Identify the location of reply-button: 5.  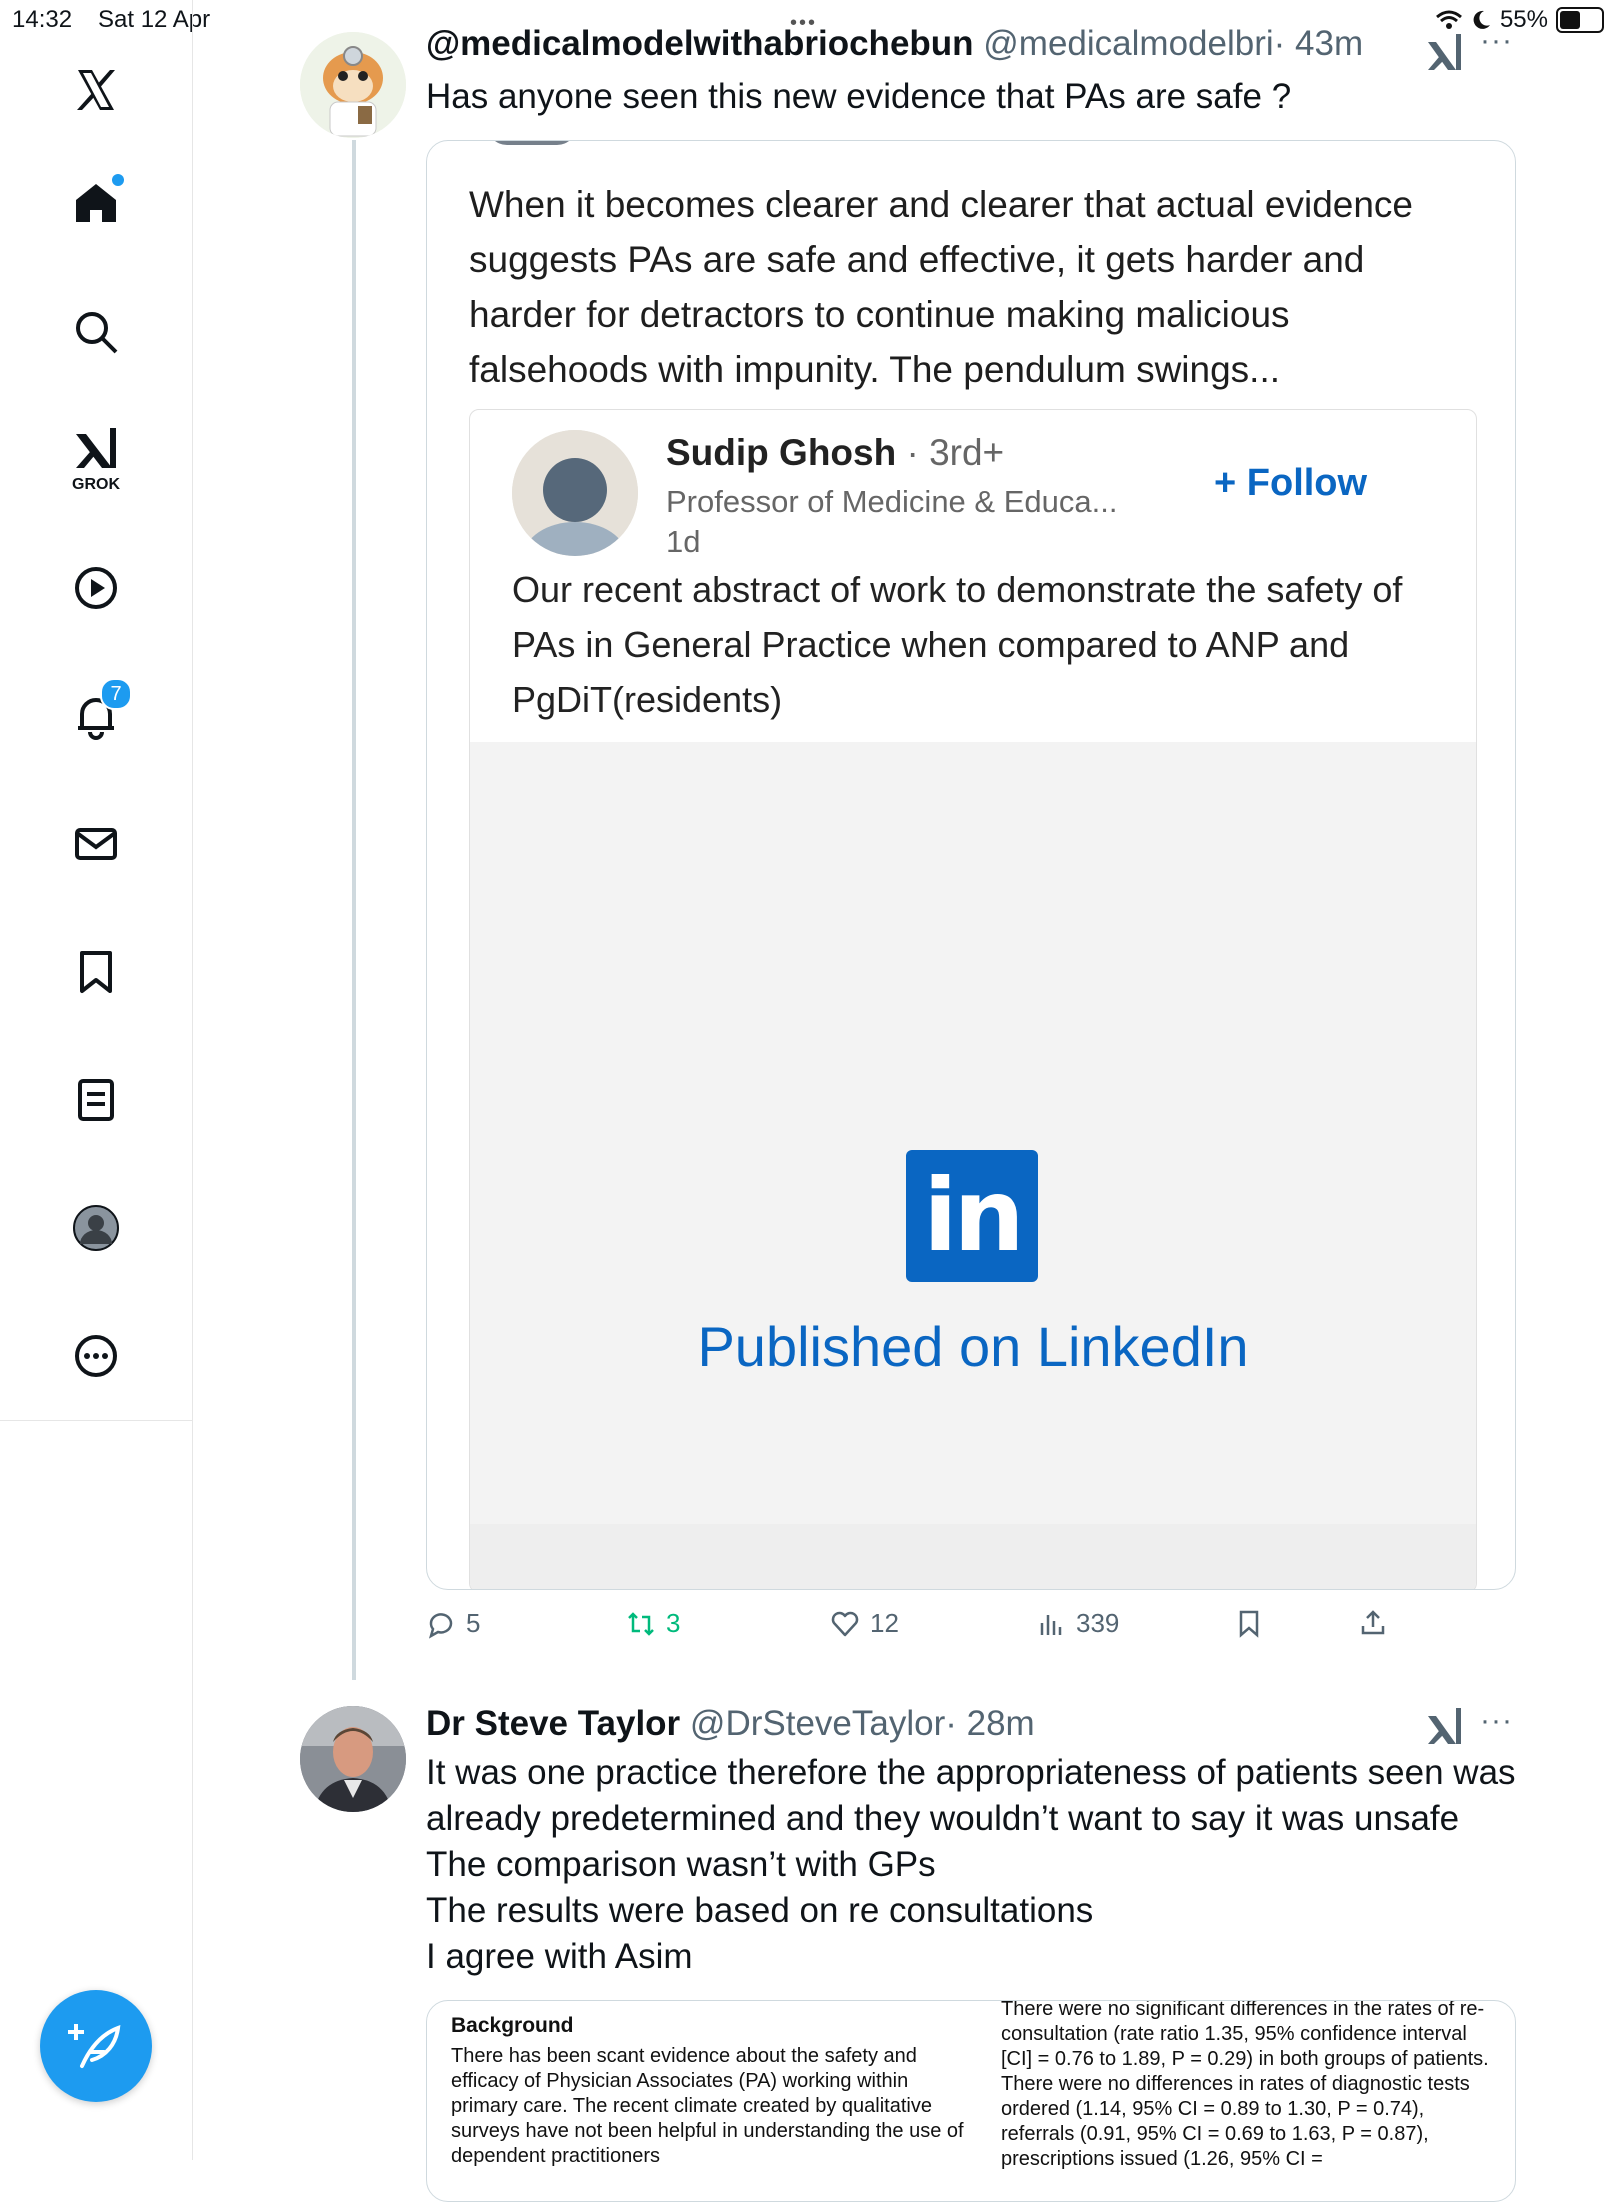
(453, 1623).